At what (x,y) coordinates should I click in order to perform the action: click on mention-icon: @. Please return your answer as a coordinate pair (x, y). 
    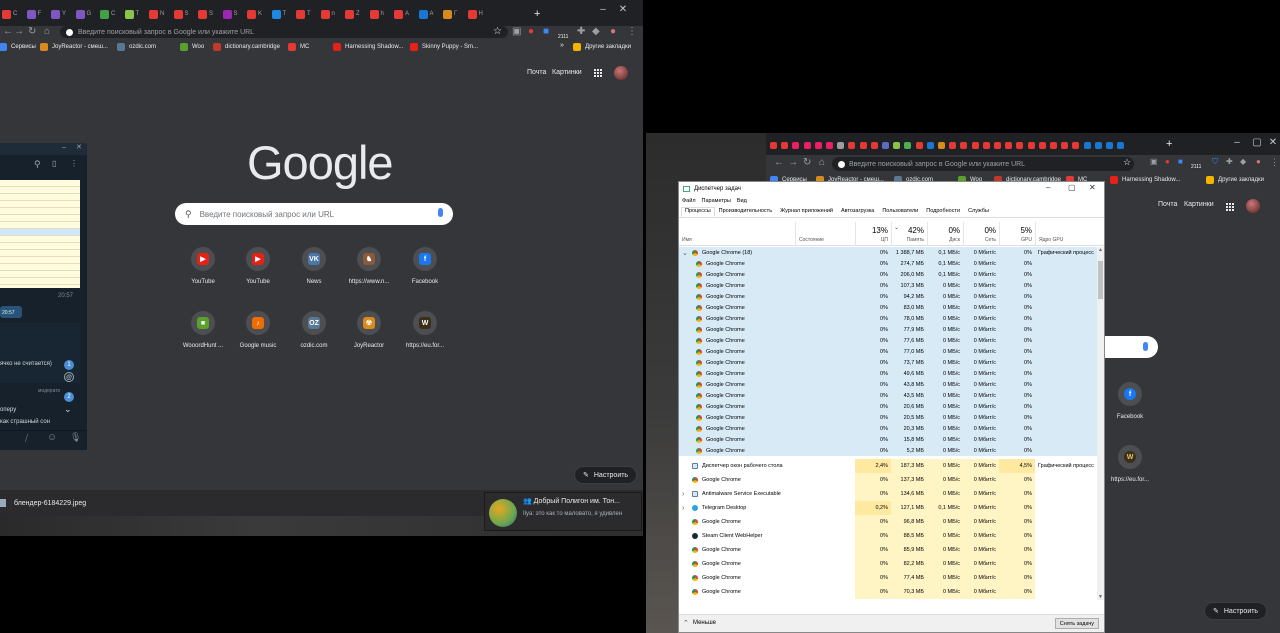
    Looking at the image, I should click on (69, 377).